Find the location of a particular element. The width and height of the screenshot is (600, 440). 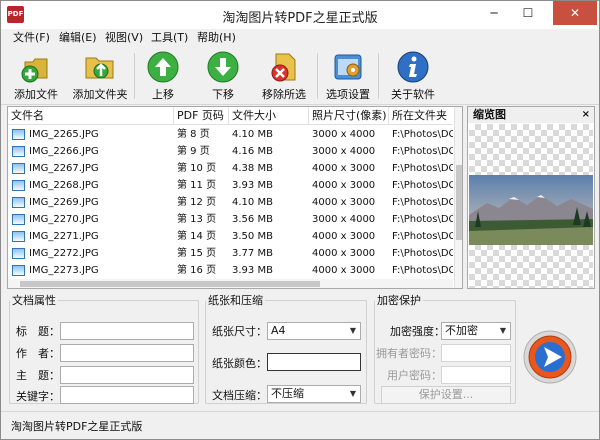

cell-pdf-page: 第 16 页 is located at coordinates (197, 270).